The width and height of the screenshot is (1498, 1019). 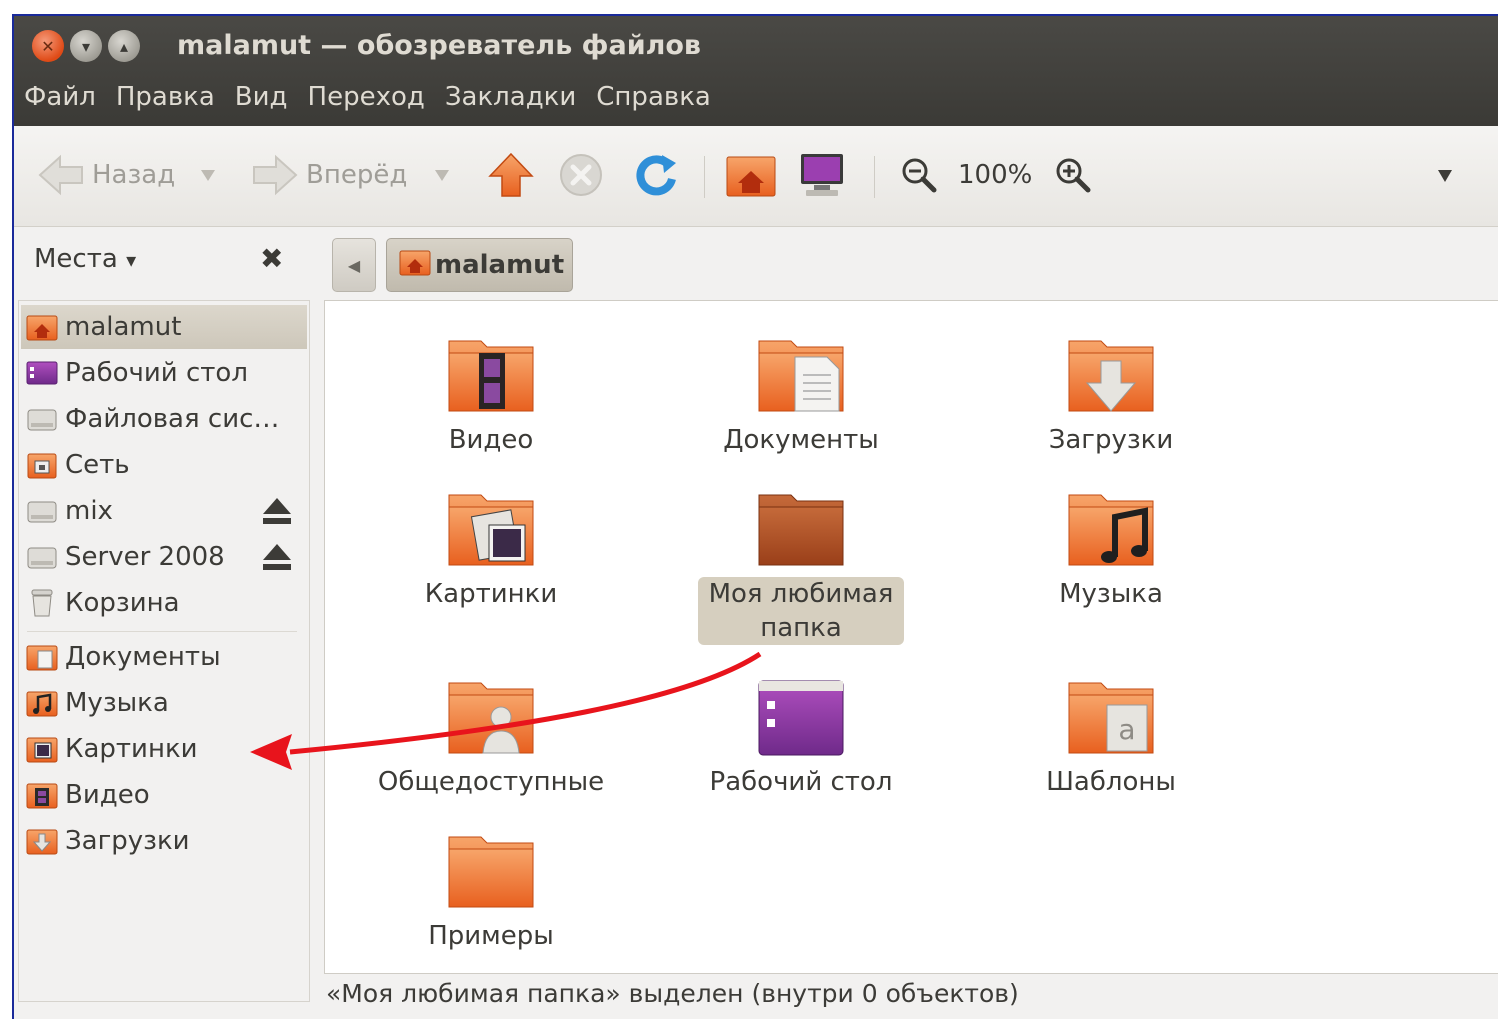 I want to click on toolbar-overflow-button, so click(x=1445, y=175).